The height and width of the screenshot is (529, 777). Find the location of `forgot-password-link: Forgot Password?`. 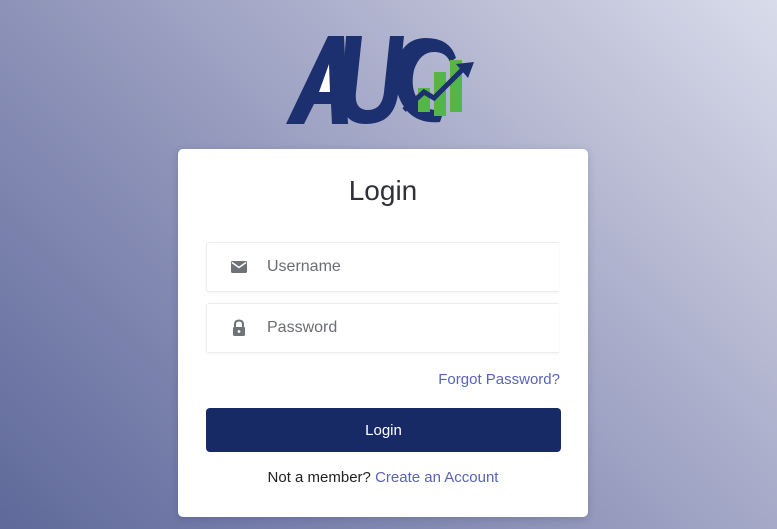

forgot-password-link: Forgot Password? is located at coordinates (499, 379).